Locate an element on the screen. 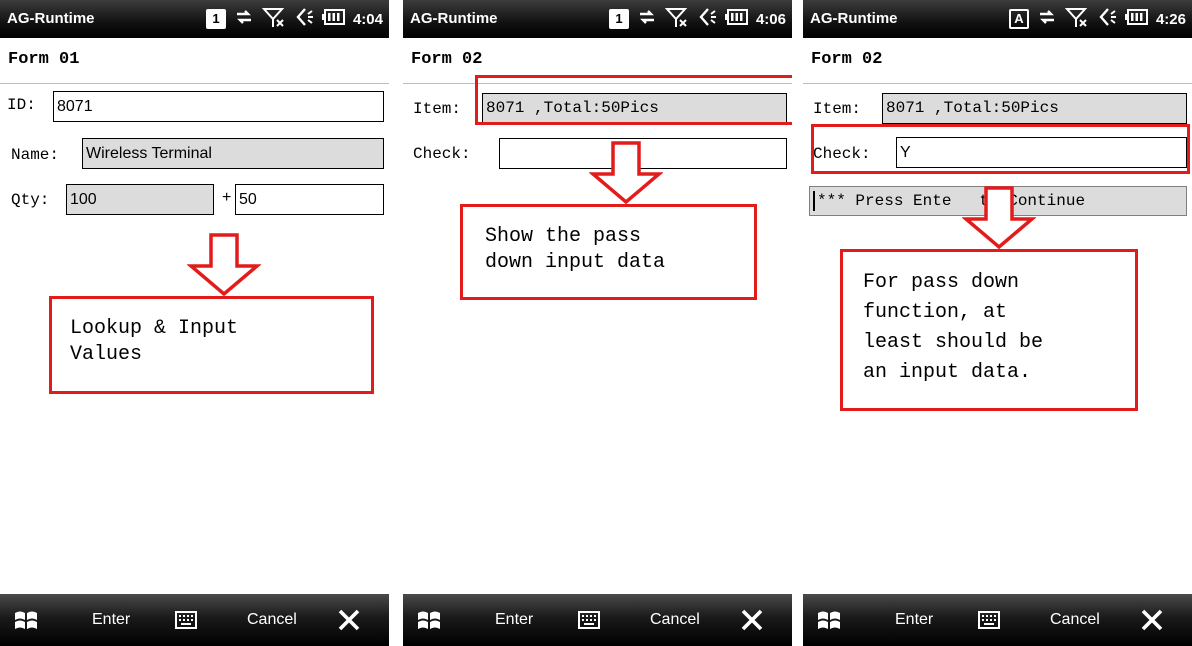 The image size is (1192, 646). status-bar: AG-Runtime 1 4:04 is located at coordinates (194, 19).